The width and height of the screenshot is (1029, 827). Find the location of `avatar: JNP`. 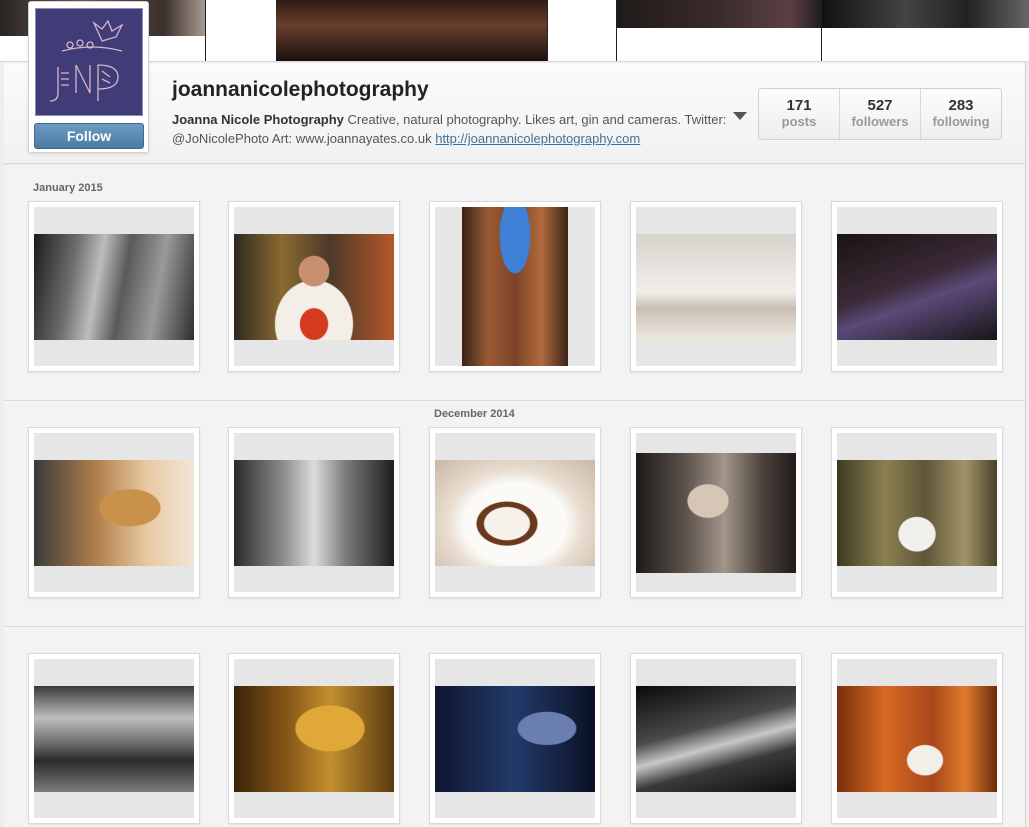

avatar: JNP is located at coordinates (89, 62).